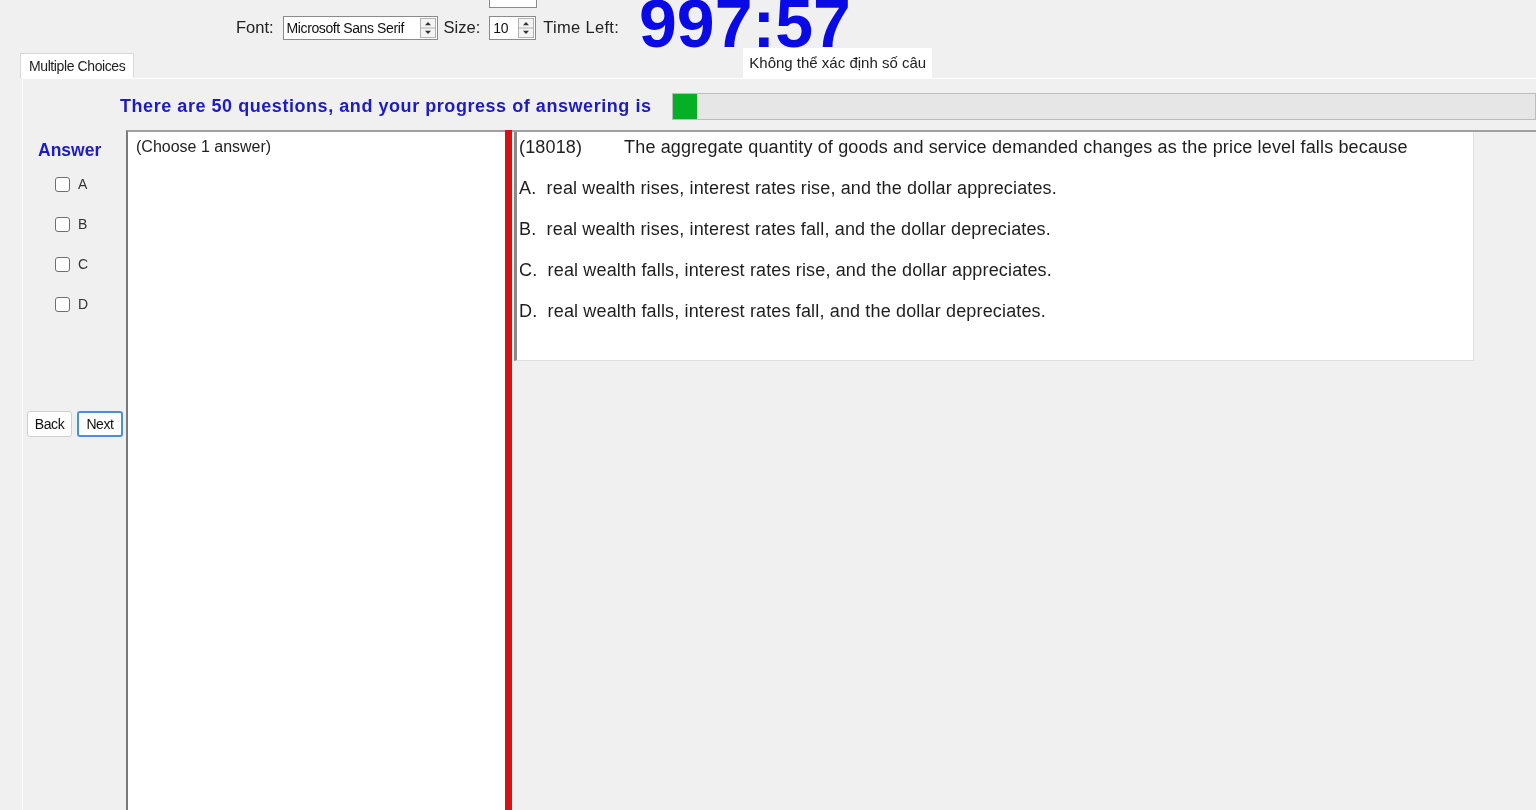  Describe the element at coordinates (83, 184) in the screenshot. I see `option-label: A` at that location.